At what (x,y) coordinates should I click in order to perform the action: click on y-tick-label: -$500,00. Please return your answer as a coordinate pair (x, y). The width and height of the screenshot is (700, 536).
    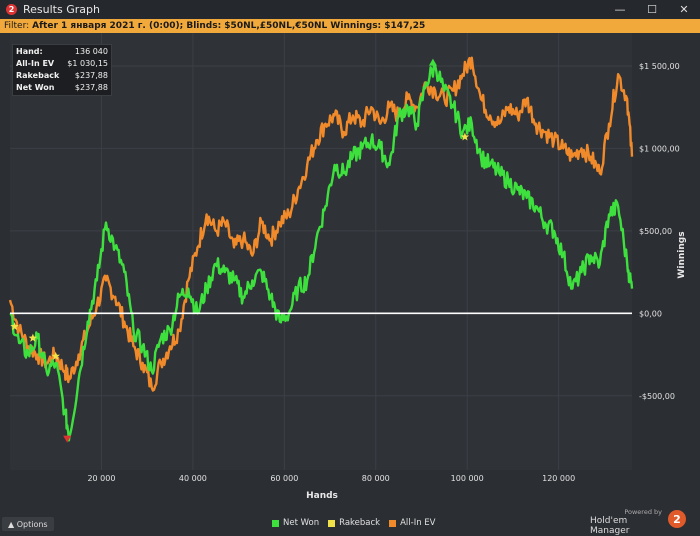
    Looking at the image, I should click on (657, 396).